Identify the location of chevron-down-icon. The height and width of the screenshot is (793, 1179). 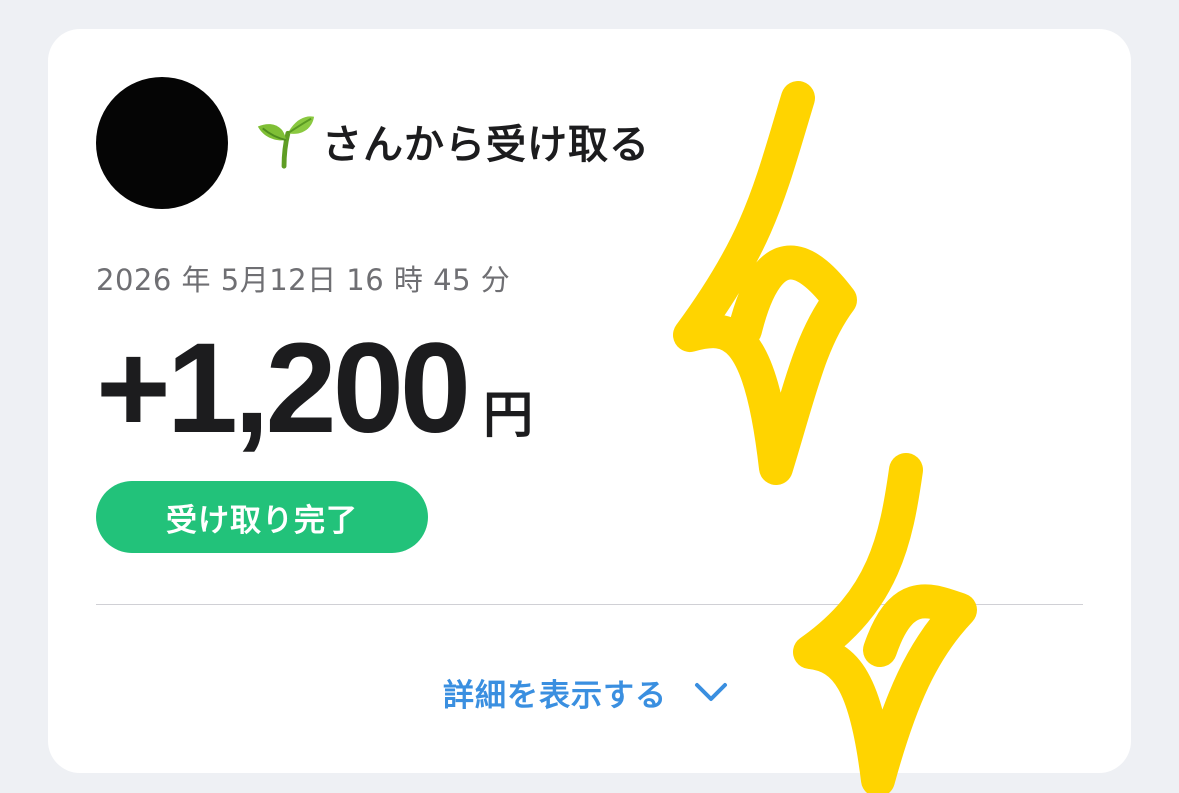
(711, 692).